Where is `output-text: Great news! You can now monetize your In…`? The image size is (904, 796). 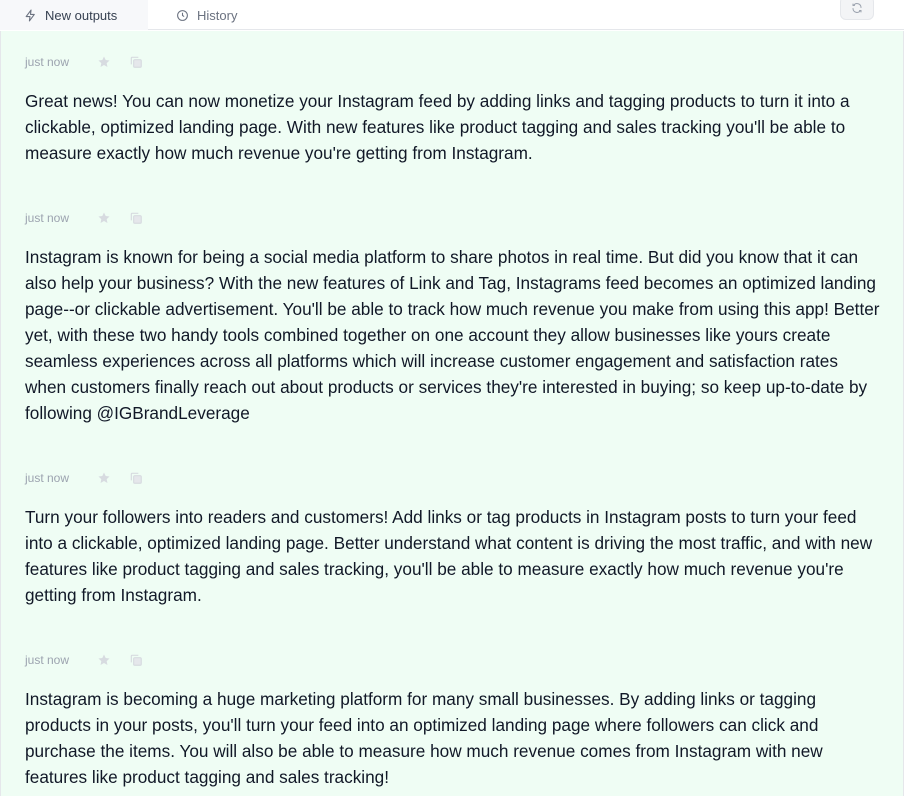 output-text: Great news! You can now monetize your In… is located at coordinates (437, 127).